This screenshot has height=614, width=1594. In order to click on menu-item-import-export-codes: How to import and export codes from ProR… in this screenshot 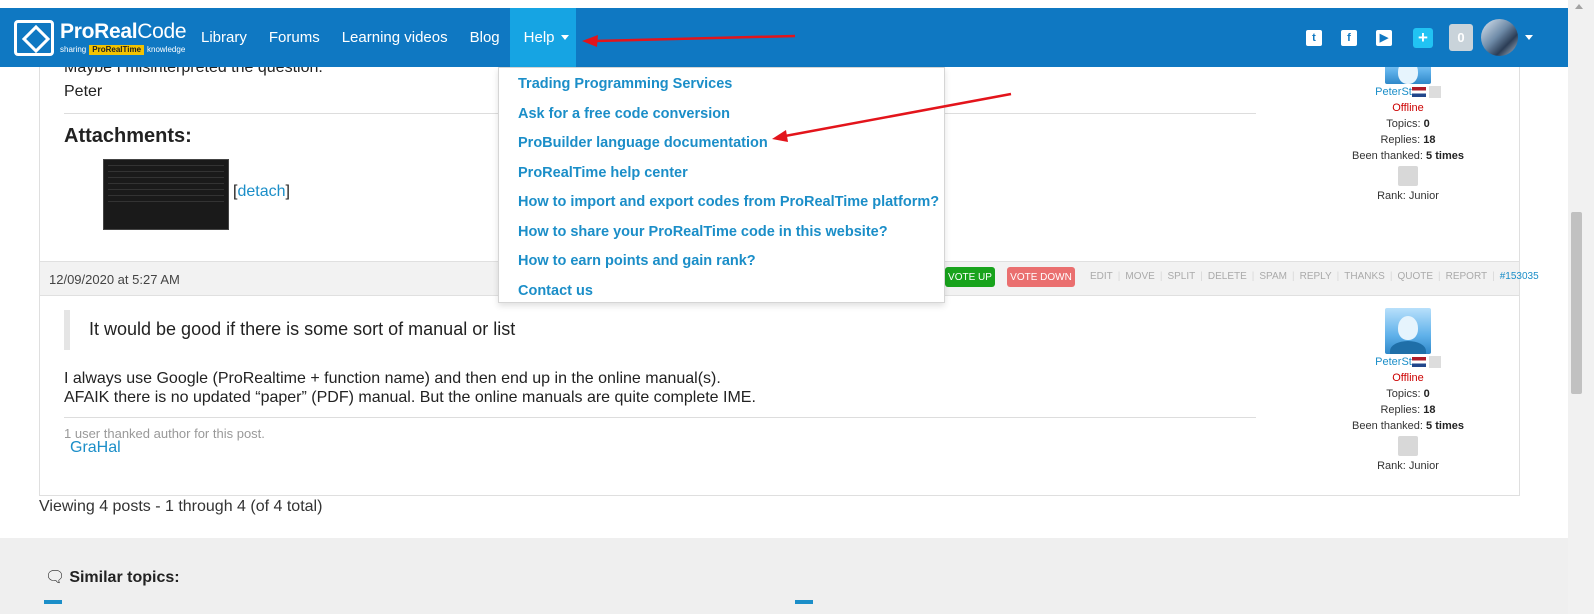, I will do `click(721, 203)`.